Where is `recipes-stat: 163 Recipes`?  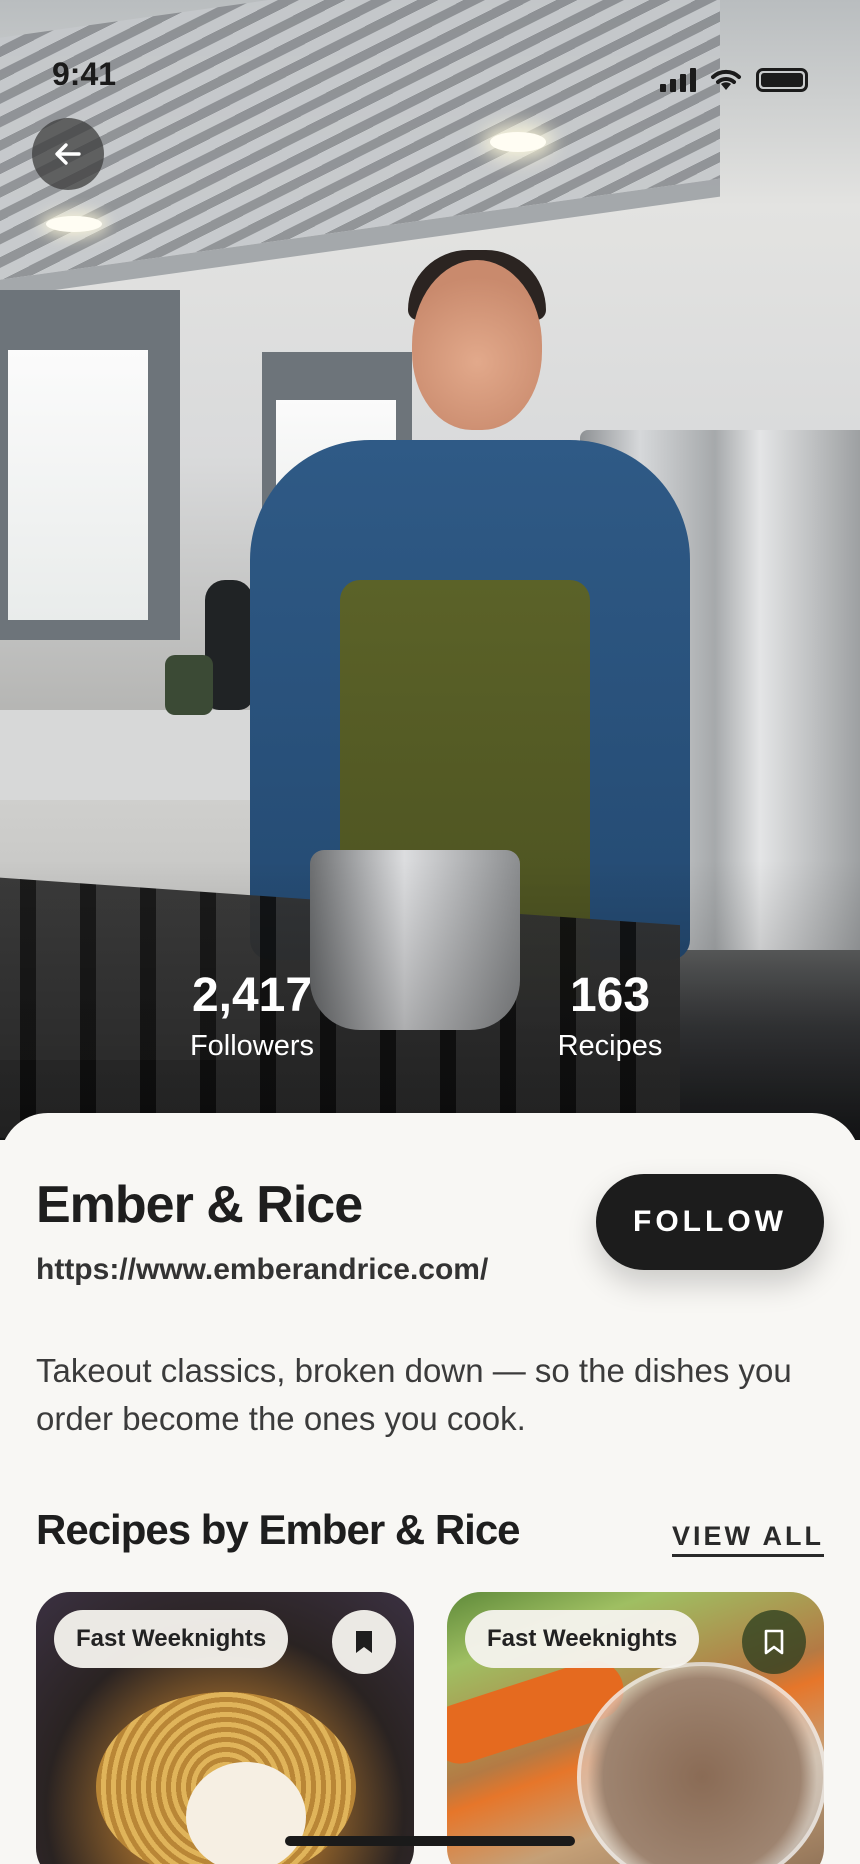 recipes-stat: 163 Recipes is located at coordinates (610, 1017).